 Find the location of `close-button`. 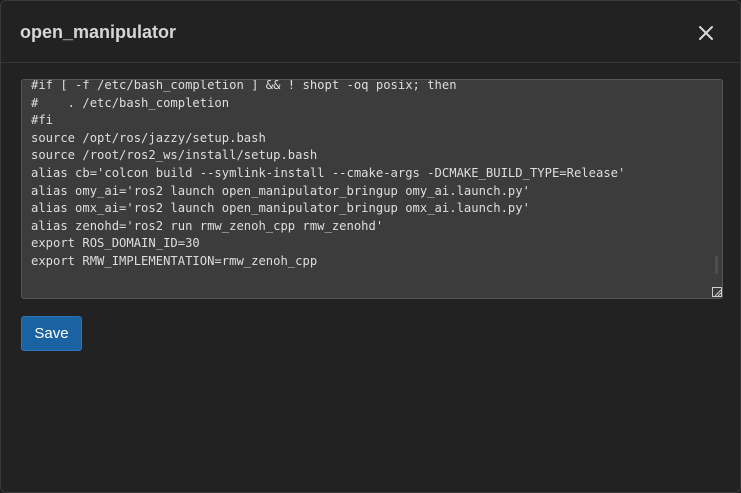

close-button is located at coordinates (706, 33).